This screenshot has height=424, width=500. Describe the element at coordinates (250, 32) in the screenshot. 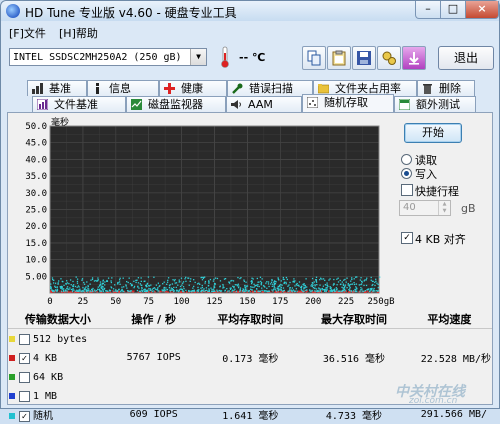

I see `menu-bar: [F]文件 [H]帮助` at that location.